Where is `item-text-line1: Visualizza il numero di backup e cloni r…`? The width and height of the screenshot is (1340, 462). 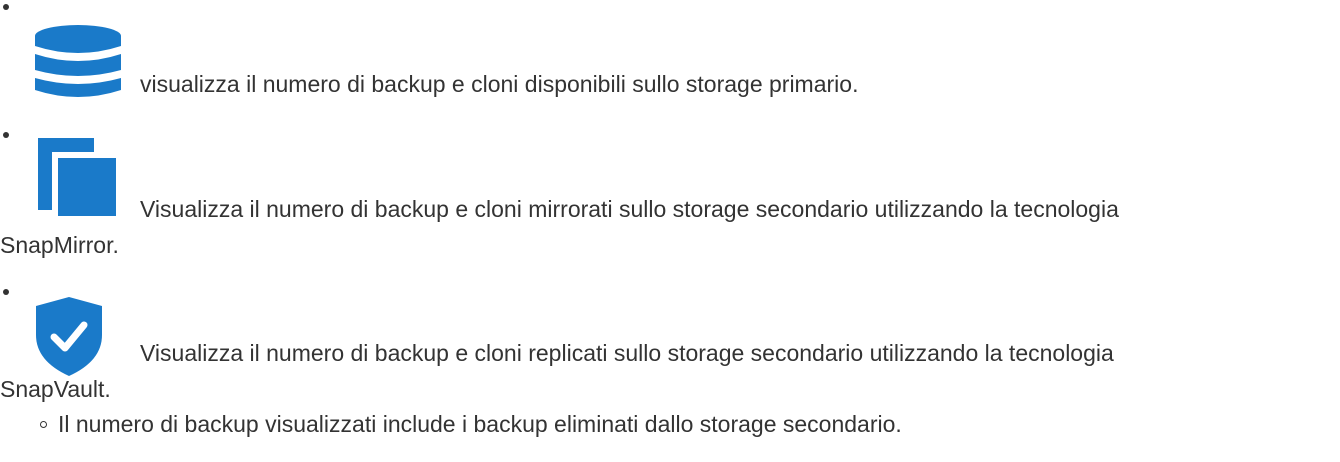 item-text-line1: Visualizza il numero di backup e cloni r… is located at coordinates (627, 353).